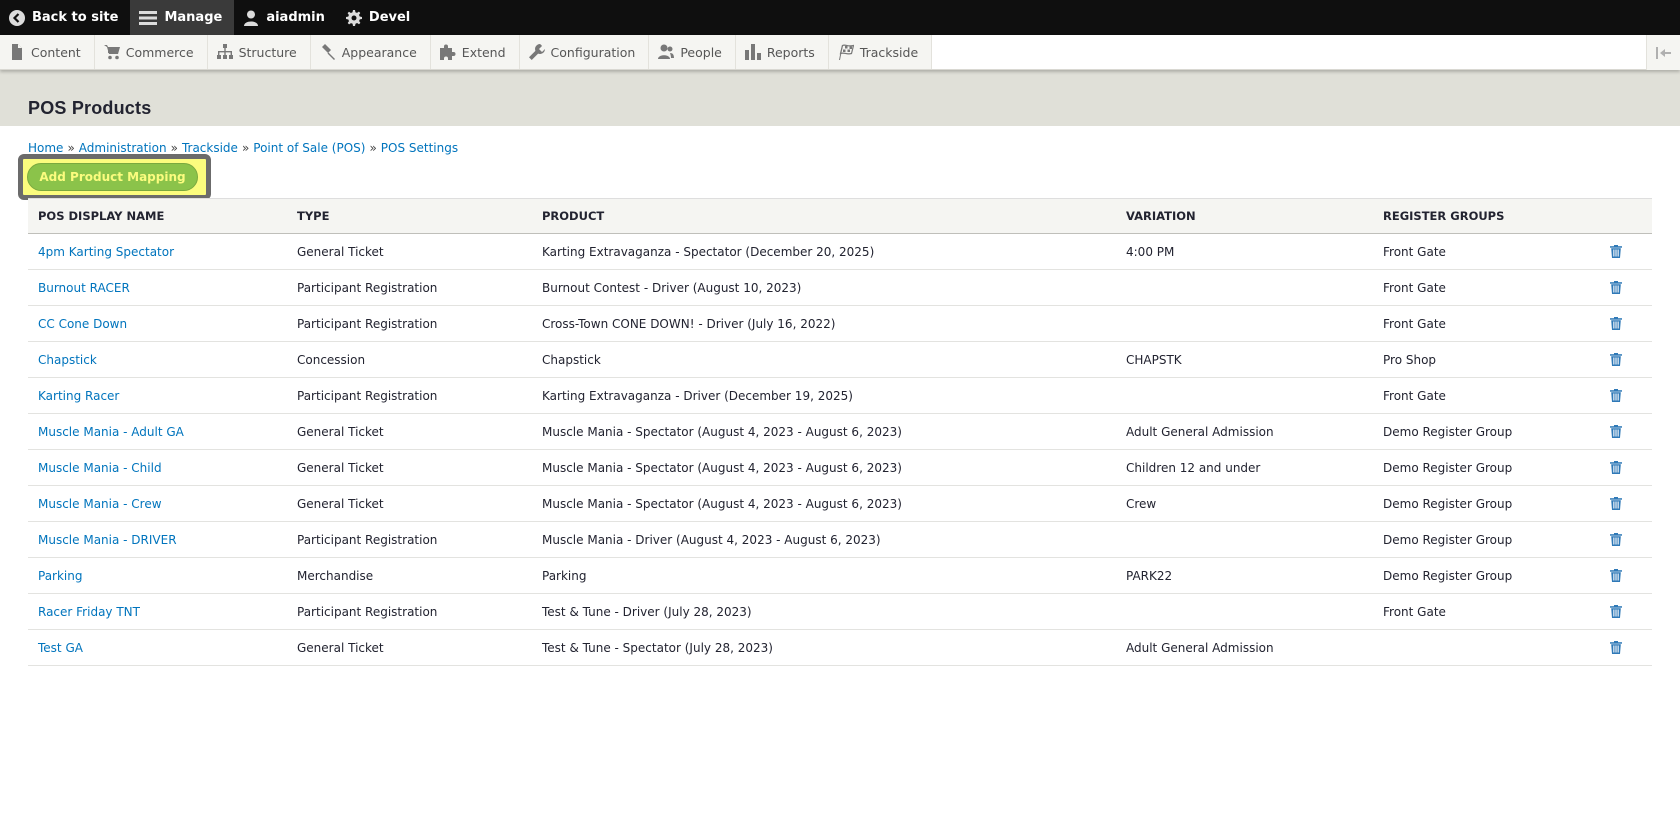 This screenshot has height=837, width=1680. Describe the element at coordinates (100, 504) in the screenshot. I see `pos-display-name-link: Muscle Mania - Crew` at that location.